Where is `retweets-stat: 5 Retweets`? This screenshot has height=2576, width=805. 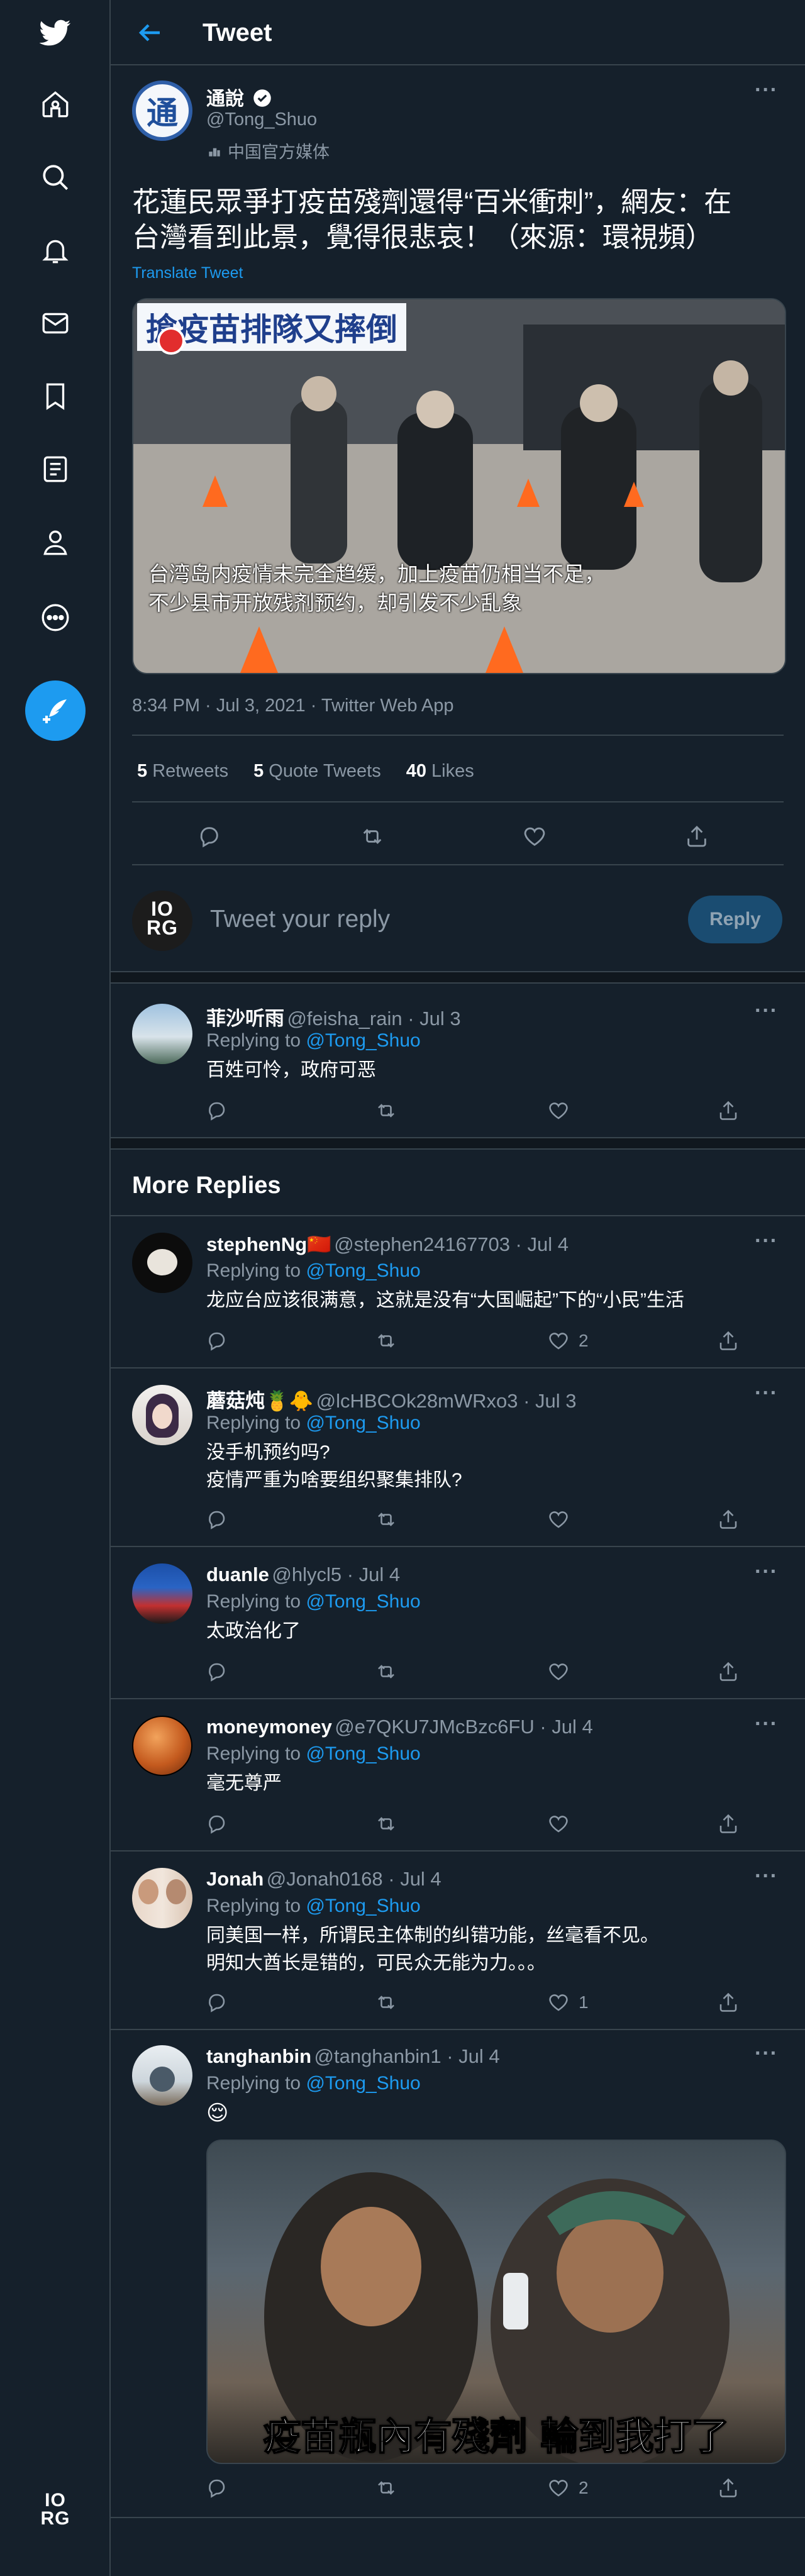
retweets-stat: 5 Retweets is located at coordinates (182, 771).